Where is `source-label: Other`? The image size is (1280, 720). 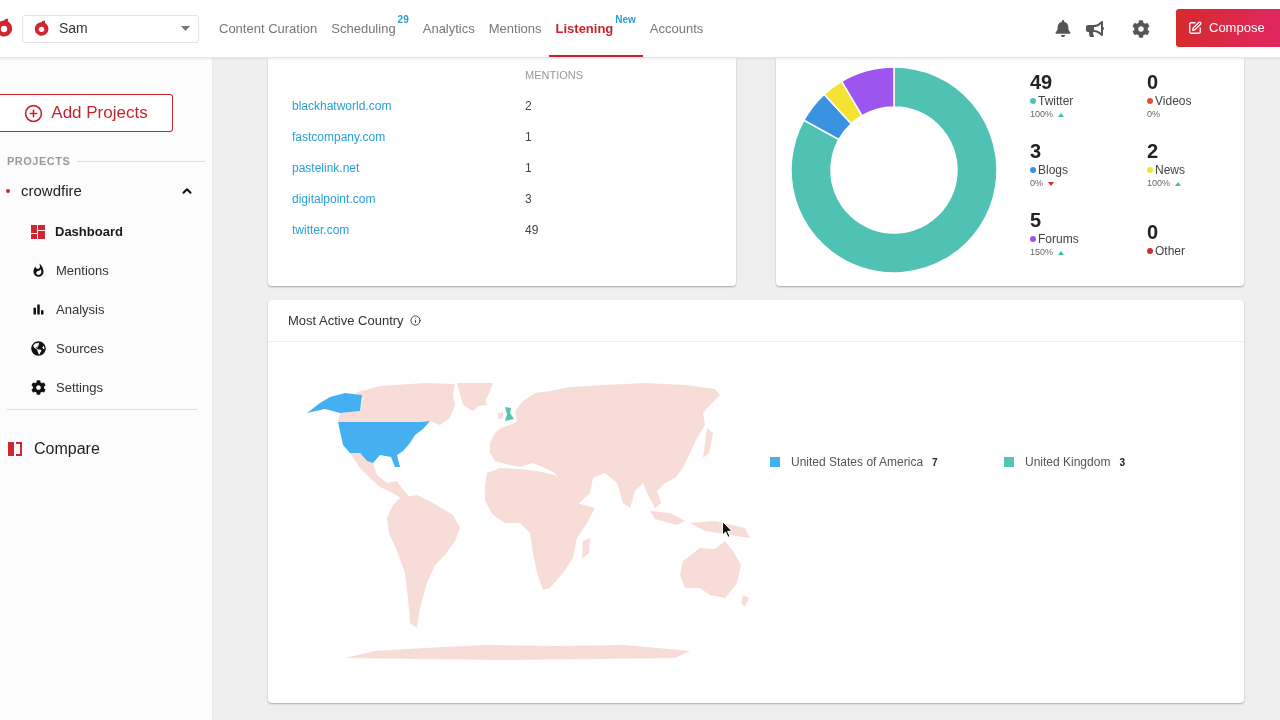 source-label: Other is located at coordinates (1170, 251).